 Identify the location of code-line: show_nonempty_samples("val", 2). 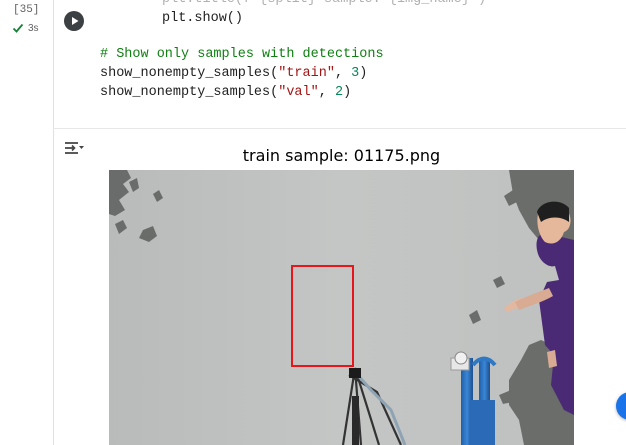
(225, 92).